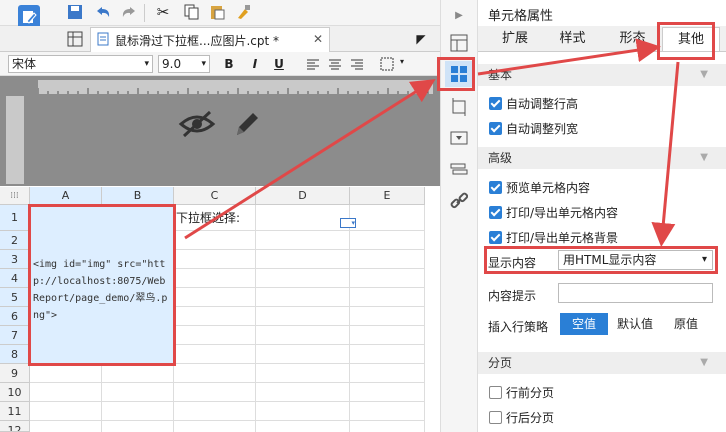  Describe the element at coordinates (15, 335) in the screenshot. I see `row-header-7: 7` at that location.